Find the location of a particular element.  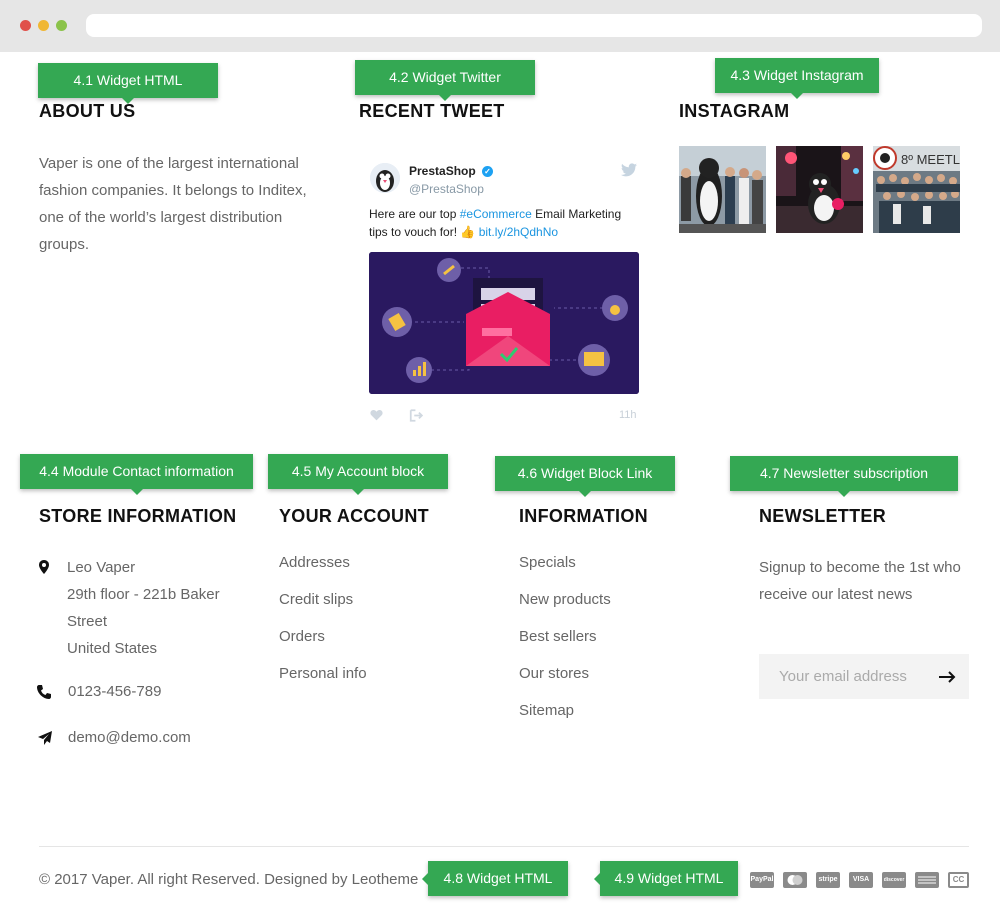

newsletter-form is located at coordinates (864, 676).